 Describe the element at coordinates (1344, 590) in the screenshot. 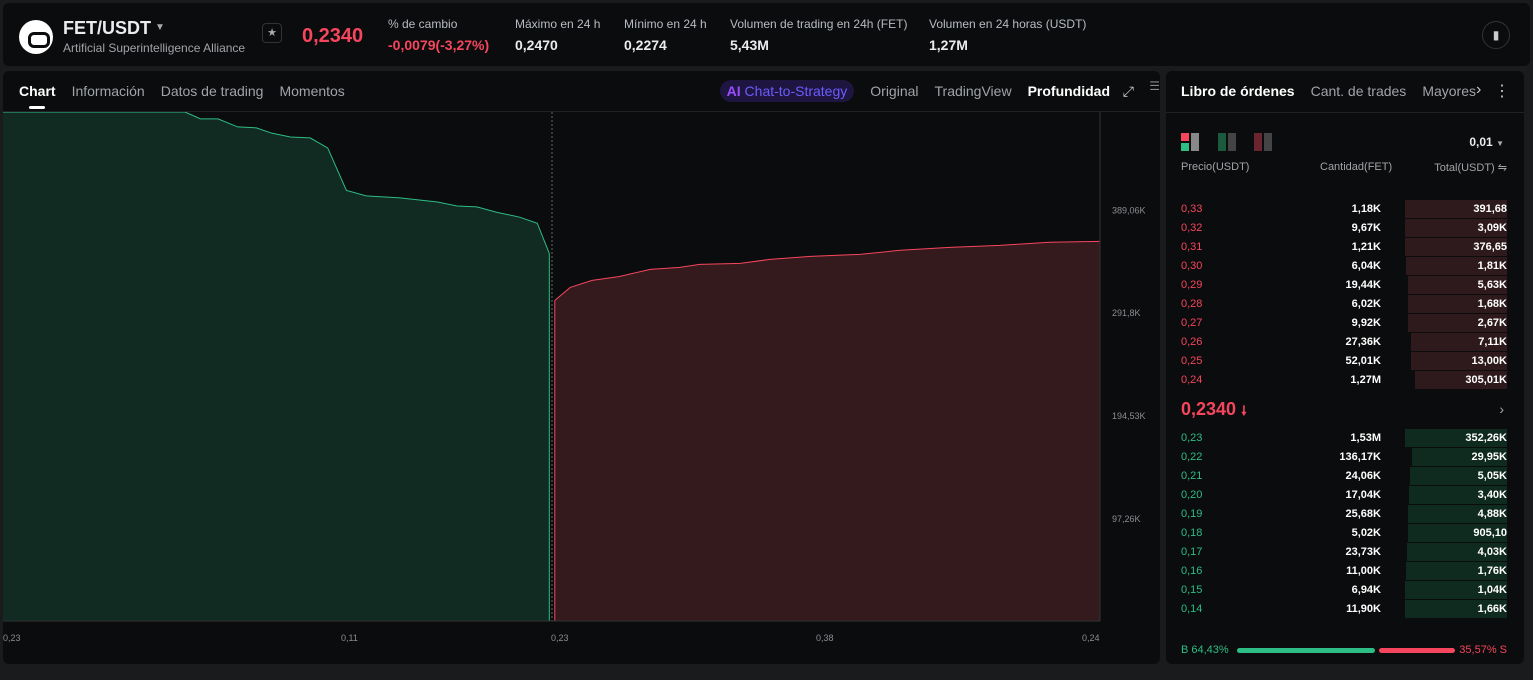

I see `bids-row: 0,15 6,94K 1,04K` at that location.